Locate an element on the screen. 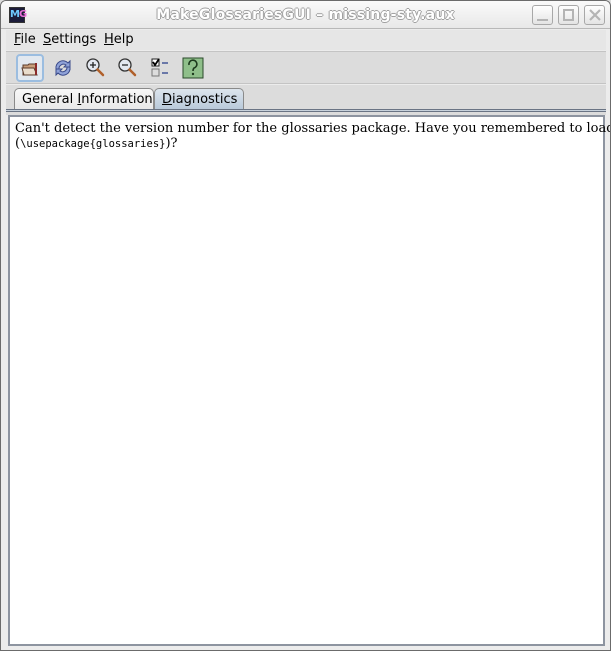  code-snippet: \usepackage{glossaries} is located at coordinates (93, 144).